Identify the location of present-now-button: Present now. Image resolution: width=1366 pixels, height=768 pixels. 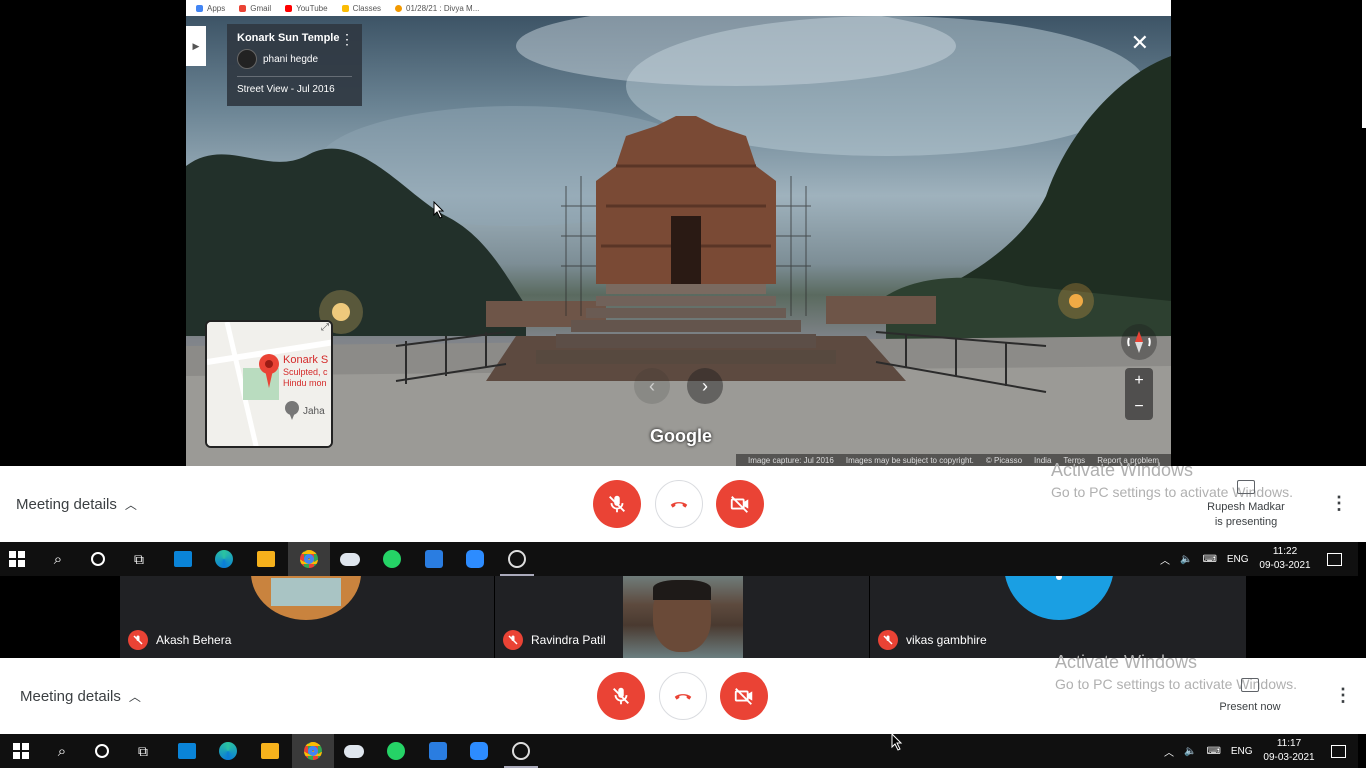
(1250, 707).